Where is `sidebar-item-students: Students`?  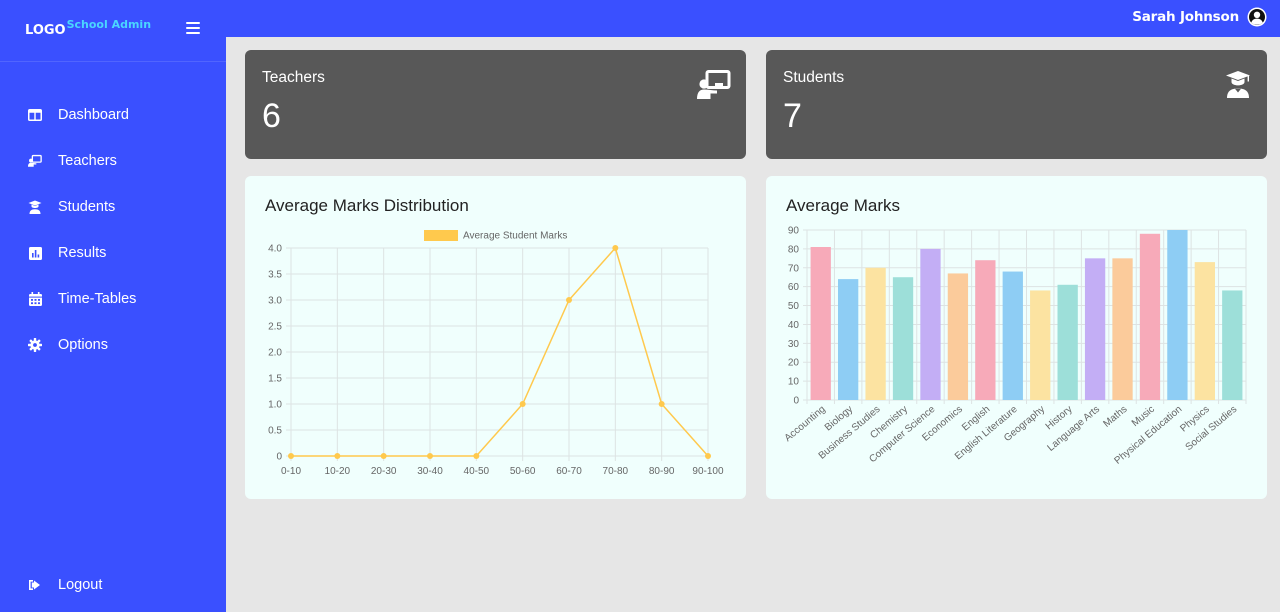 sidebar-item-students: Students is located at coordinates (113, 207).